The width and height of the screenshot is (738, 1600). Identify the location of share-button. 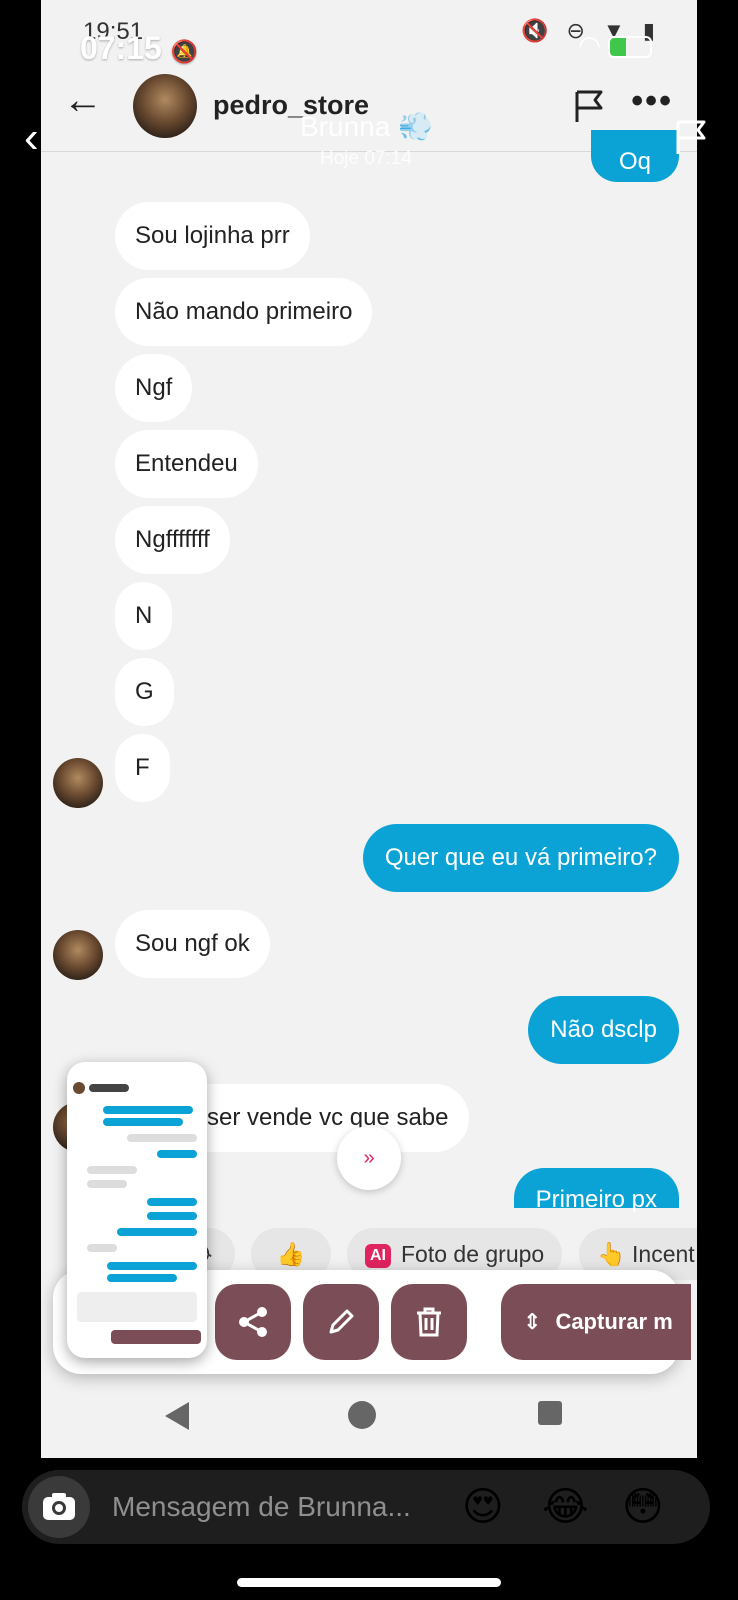
(253, 1322).